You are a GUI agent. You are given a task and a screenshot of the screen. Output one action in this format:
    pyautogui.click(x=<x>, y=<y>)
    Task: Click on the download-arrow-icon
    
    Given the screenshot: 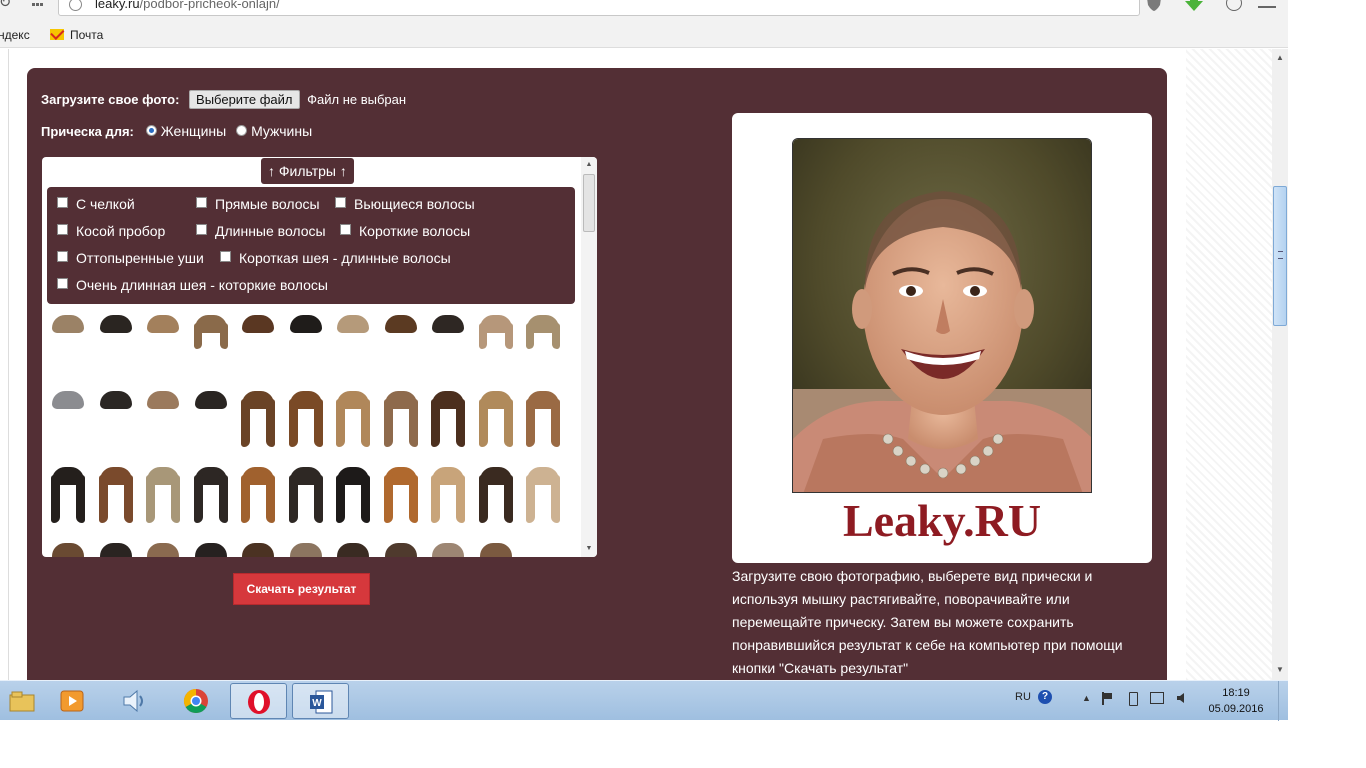 What is the action you would take?
    pyautogui.click(x=1194, y=6)
    